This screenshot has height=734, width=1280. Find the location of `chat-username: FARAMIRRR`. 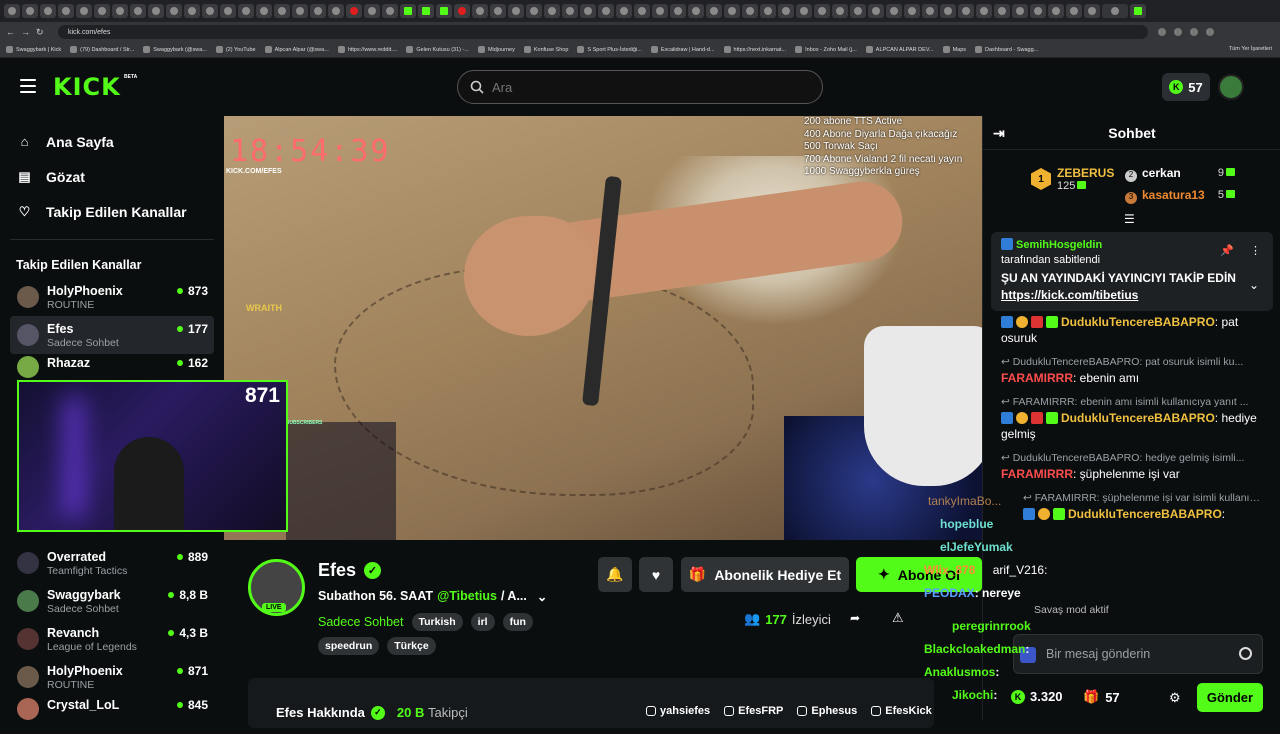

chat-username: FARAMIRRR is located at coordinates (1037, 474).